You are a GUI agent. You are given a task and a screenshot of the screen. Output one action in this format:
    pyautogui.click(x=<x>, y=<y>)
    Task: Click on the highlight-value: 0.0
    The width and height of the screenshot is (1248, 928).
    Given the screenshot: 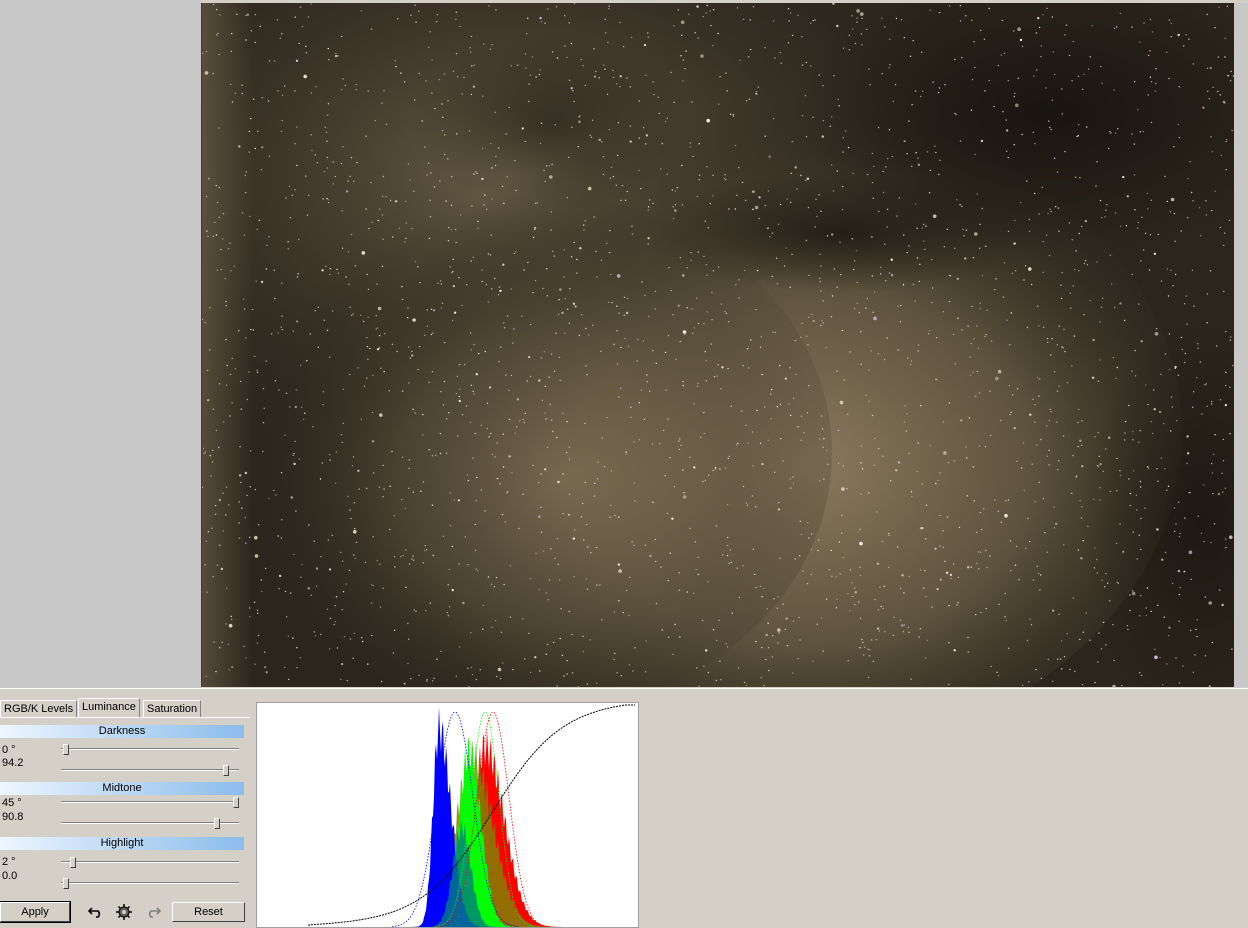 What is the action you would take?
    pyautogui.click(x=10, y=876)
    